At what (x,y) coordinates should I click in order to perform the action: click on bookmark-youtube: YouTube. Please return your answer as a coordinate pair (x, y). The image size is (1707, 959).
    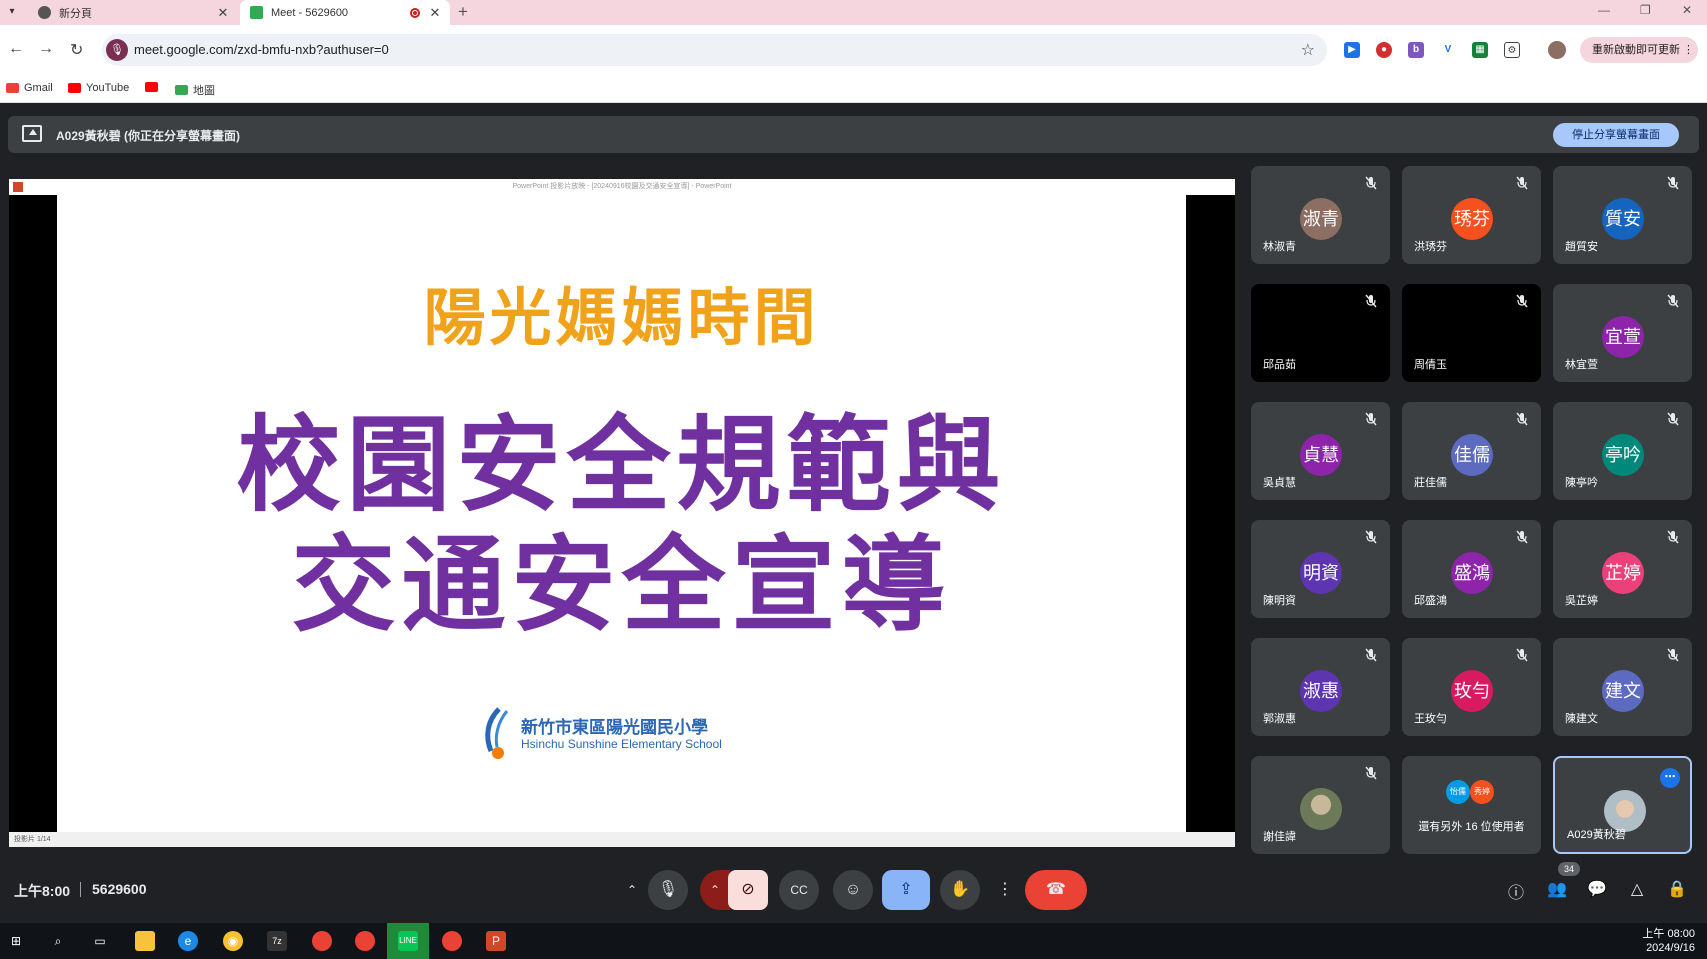
    Looking at the image, I should click on (98, 88).